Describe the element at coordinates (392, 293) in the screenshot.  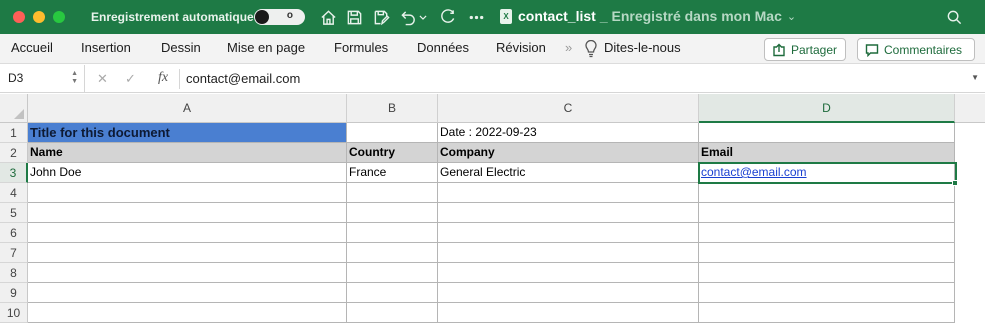
I see `cell-b9` at that location.